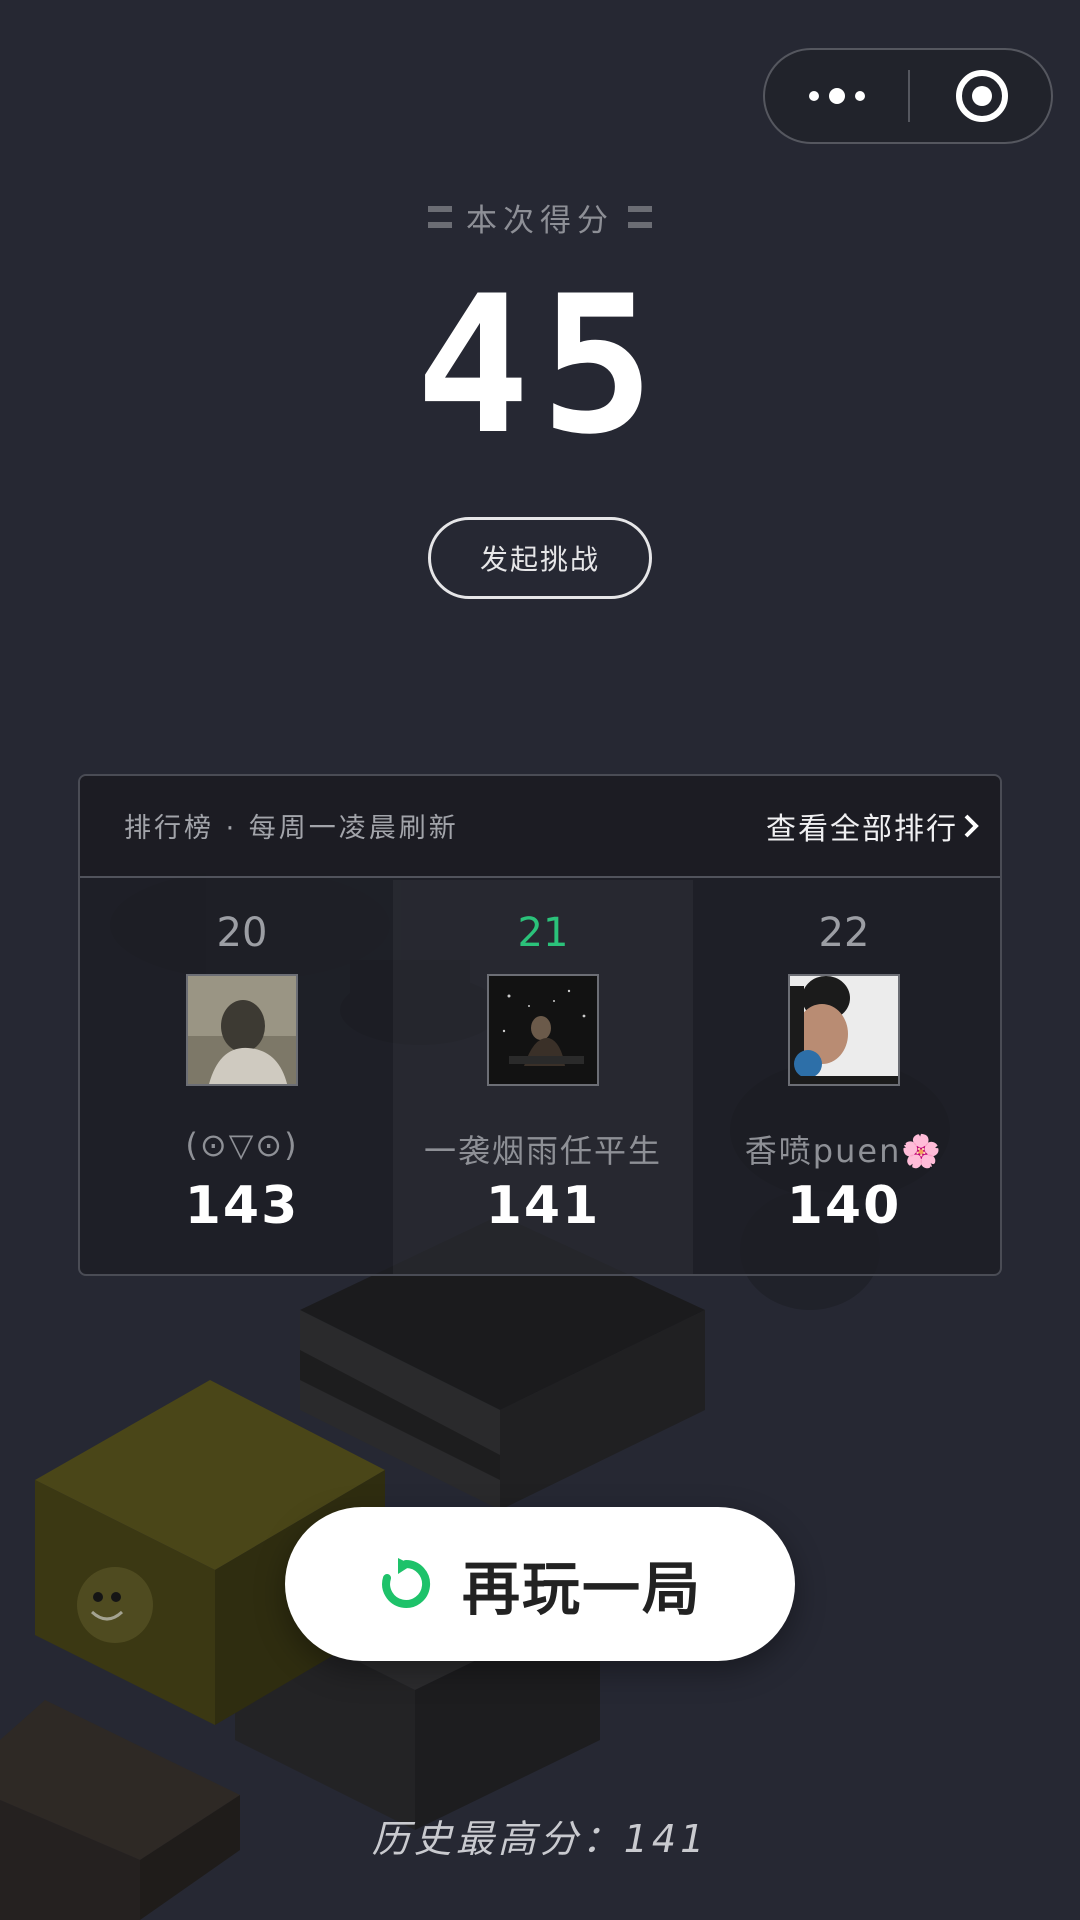  I want to click on more-button, so click(837, 96).